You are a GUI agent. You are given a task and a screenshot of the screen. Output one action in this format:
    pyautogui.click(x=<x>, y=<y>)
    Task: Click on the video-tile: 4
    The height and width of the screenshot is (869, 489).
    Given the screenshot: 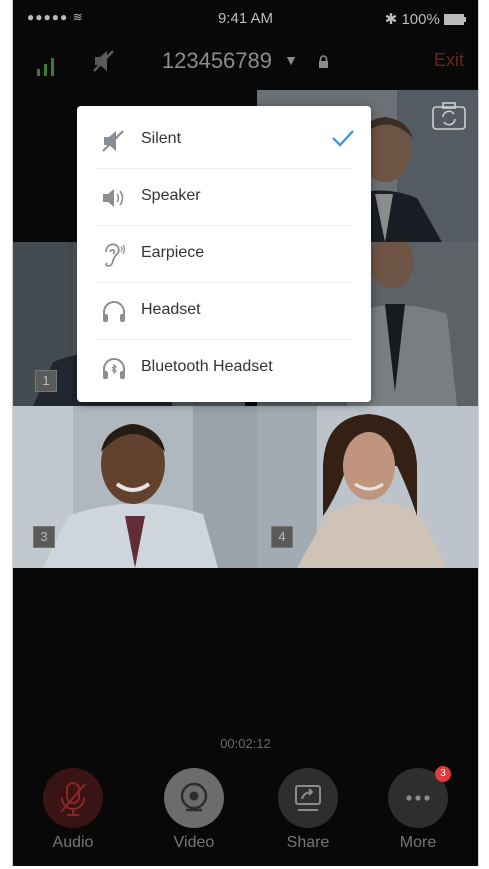 What is the action you would take?
    pyautogui.click(x=367, y=487)
    